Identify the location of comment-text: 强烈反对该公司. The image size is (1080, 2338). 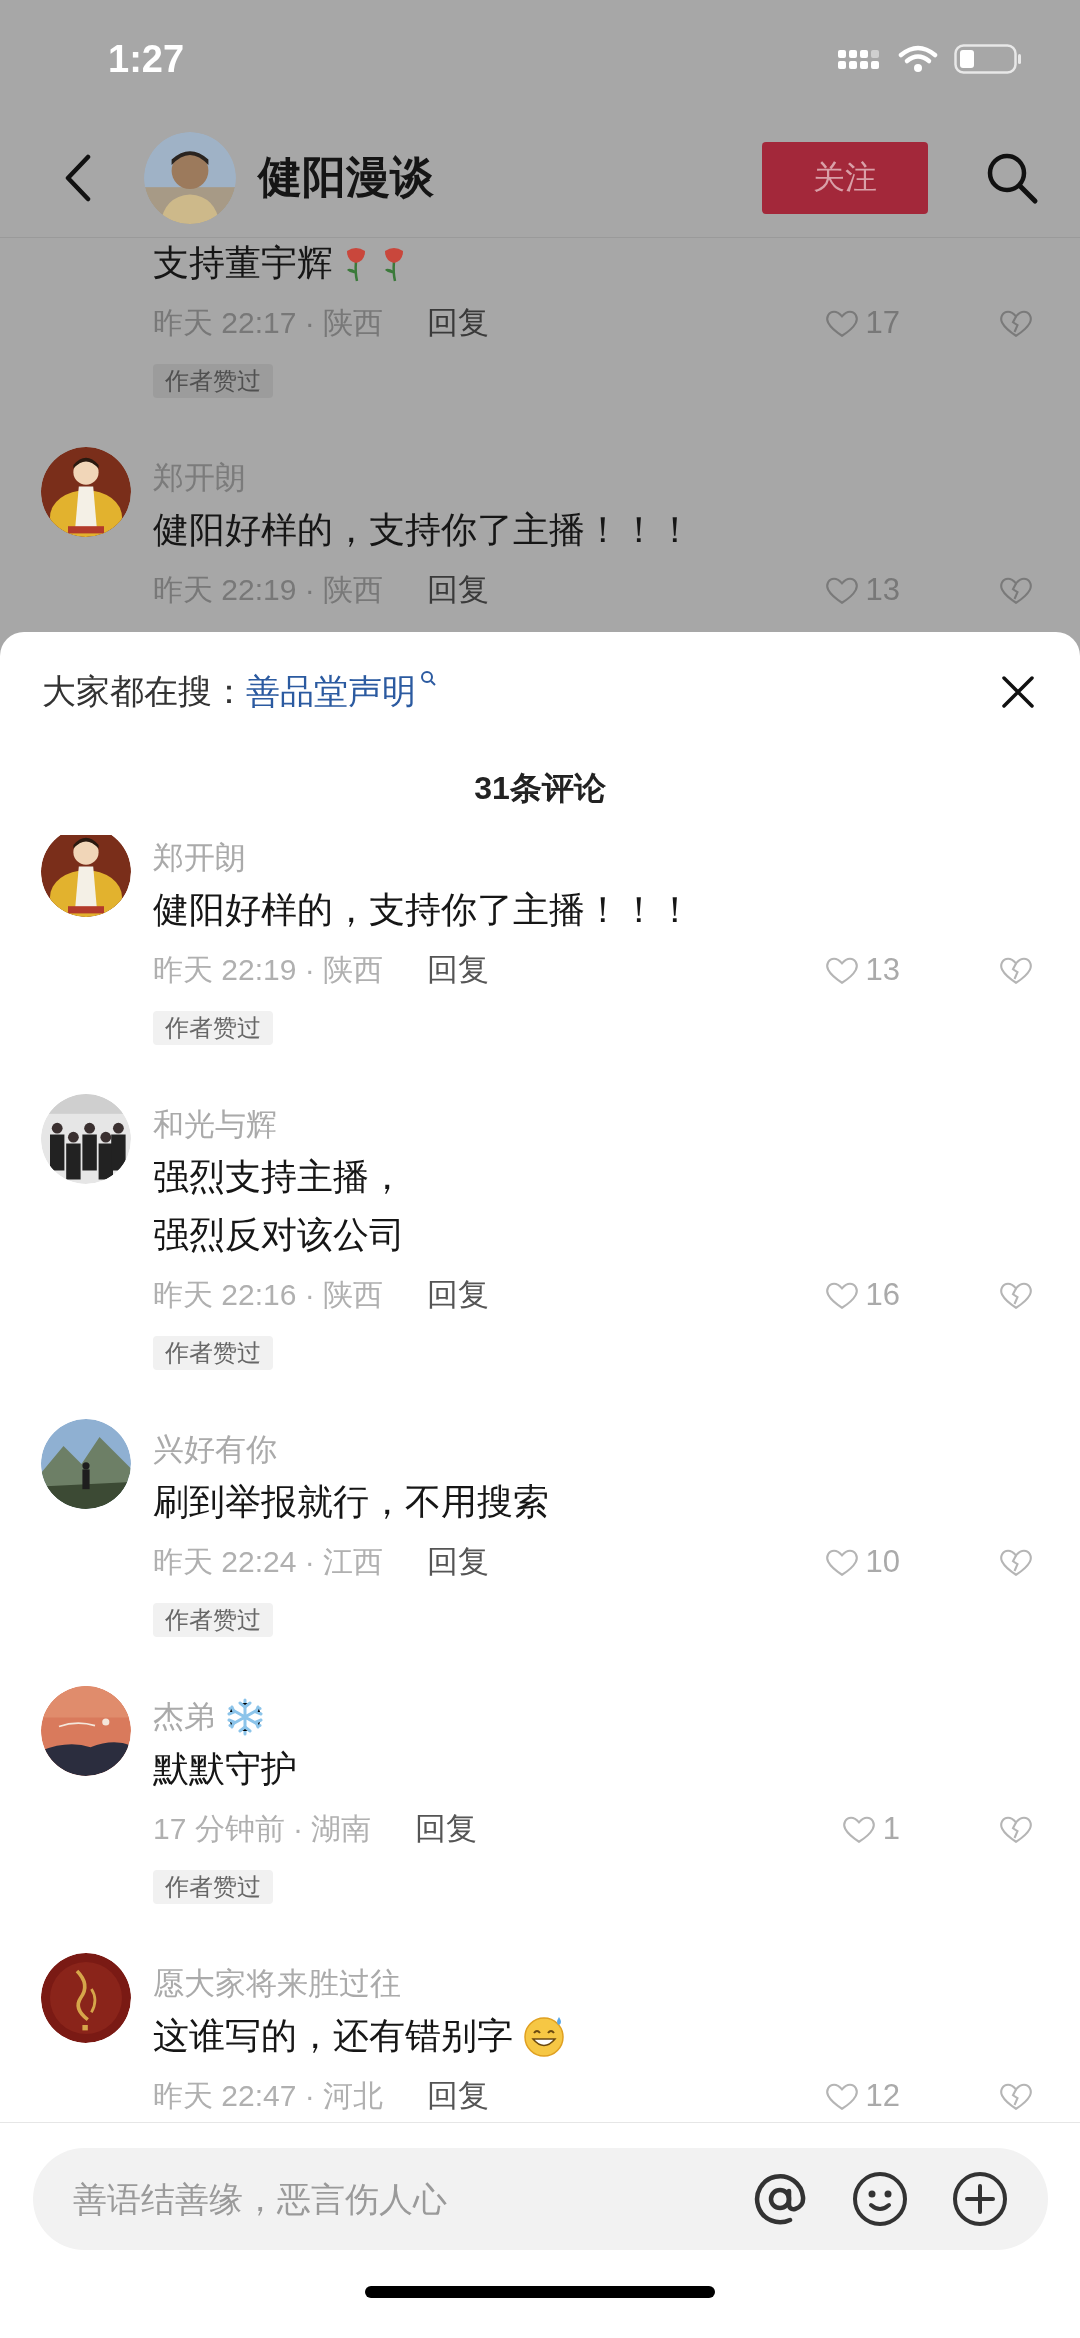
(279, 1235).